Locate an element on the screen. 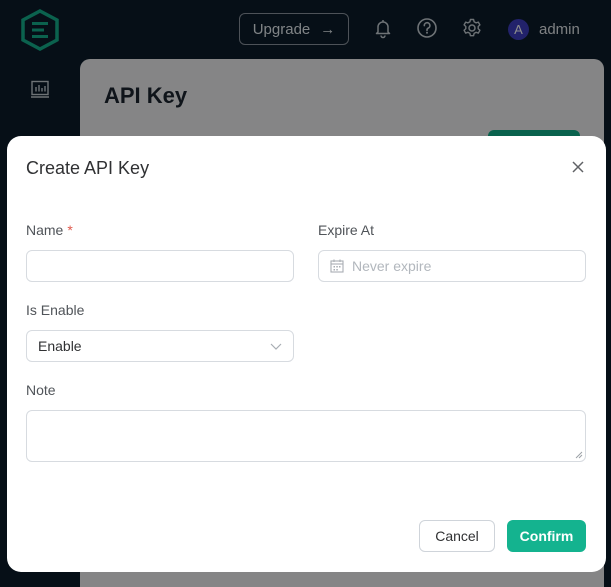 The height and width of the screenshot is (587, 611). required-mark: * is located at coordinates (70, 230).